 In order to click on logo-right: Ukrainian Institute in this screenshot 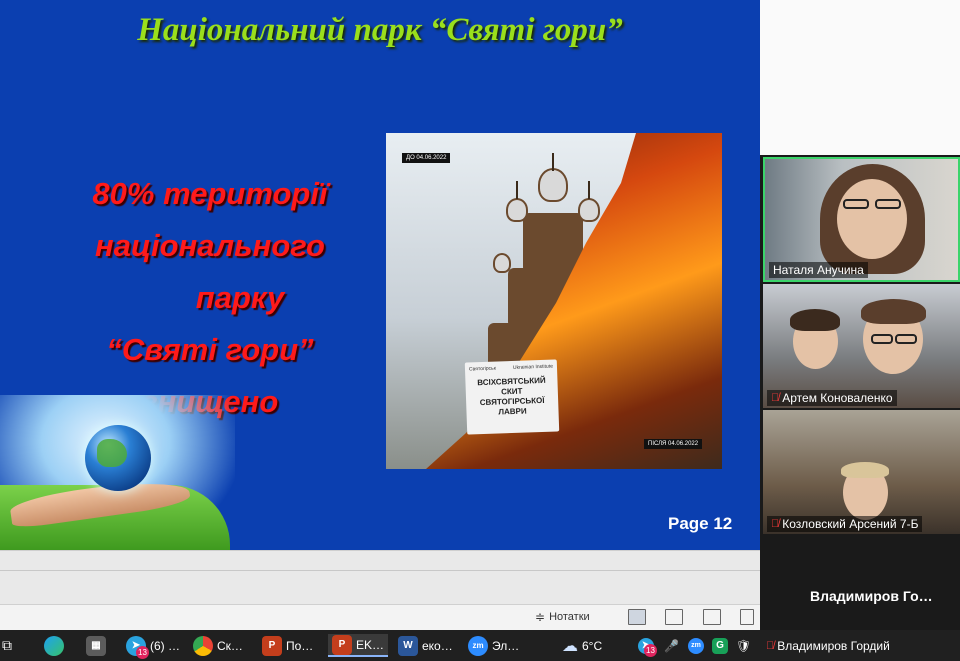, I will do `click(533, 367)`.